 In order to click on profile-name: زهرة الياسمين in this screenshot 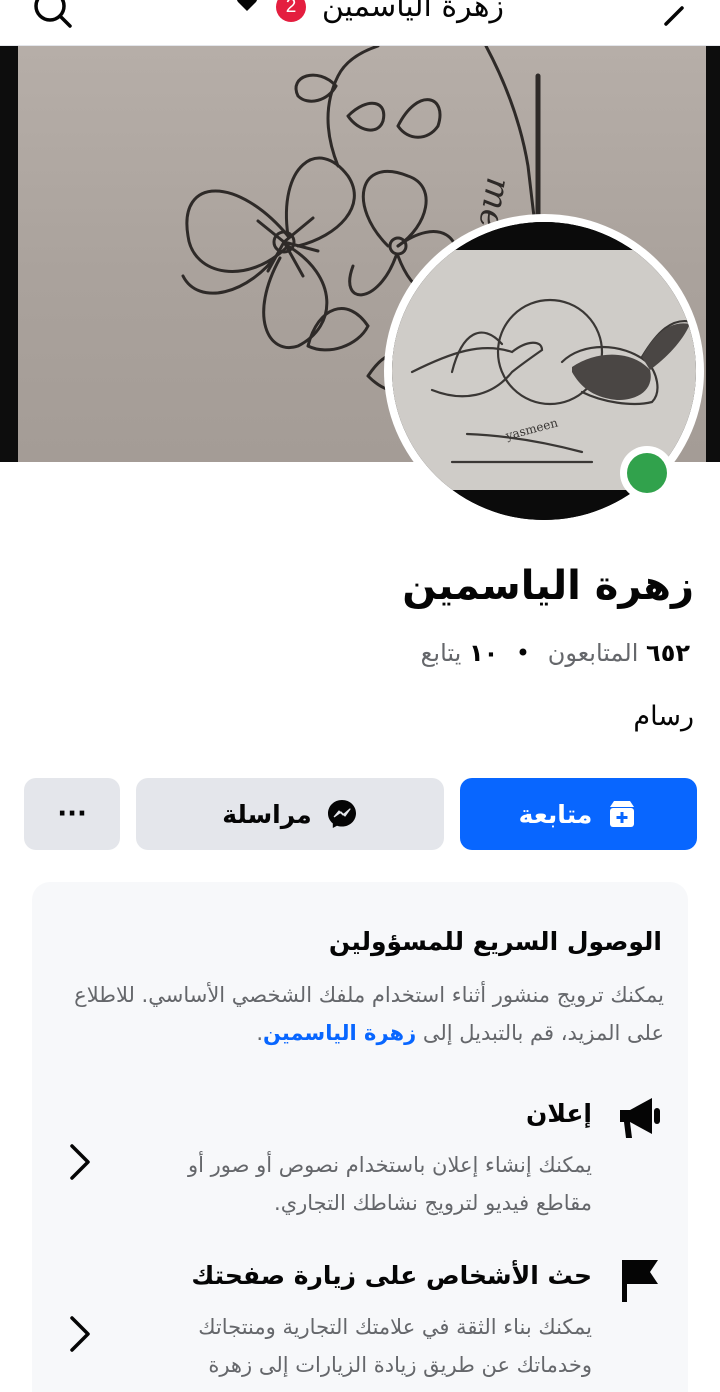, I will do `click(548, 586)`.